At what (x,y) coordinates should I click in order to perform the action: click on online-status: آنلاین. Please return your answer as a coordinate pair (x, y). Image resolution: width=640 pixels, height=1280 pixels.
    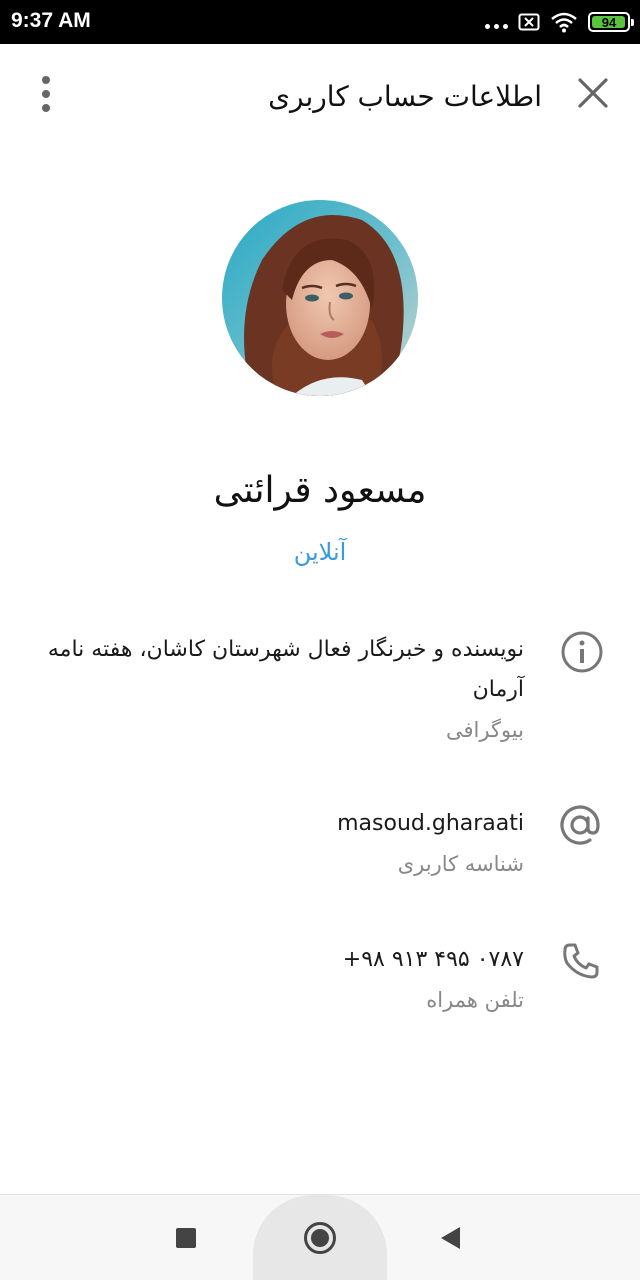
    Looking at the image, I should click on (320, 552).